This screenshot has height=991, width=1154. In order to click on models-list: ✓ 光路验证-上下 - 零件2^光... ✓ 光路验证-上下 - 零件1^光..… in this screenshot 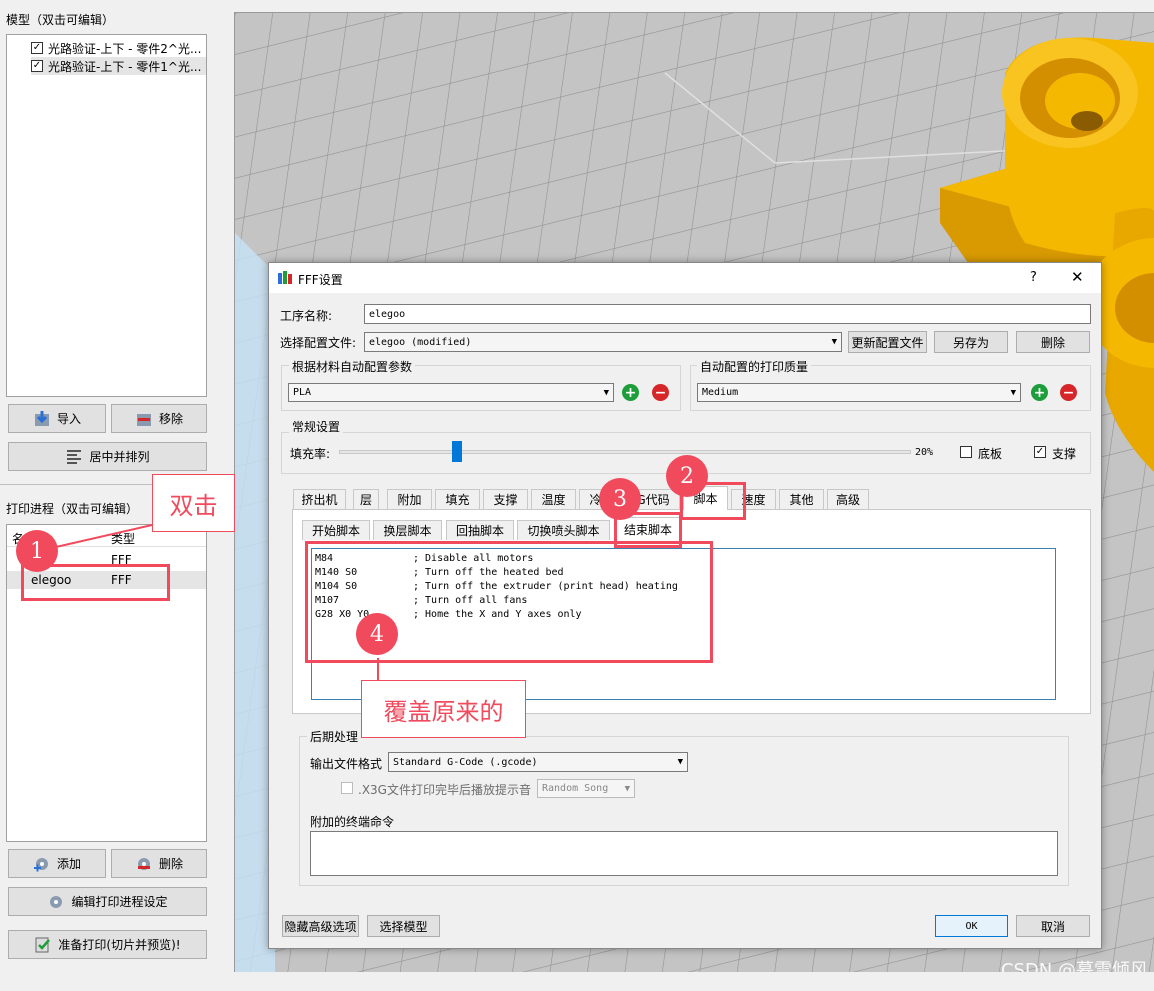, I will do `click(106, 215)`.